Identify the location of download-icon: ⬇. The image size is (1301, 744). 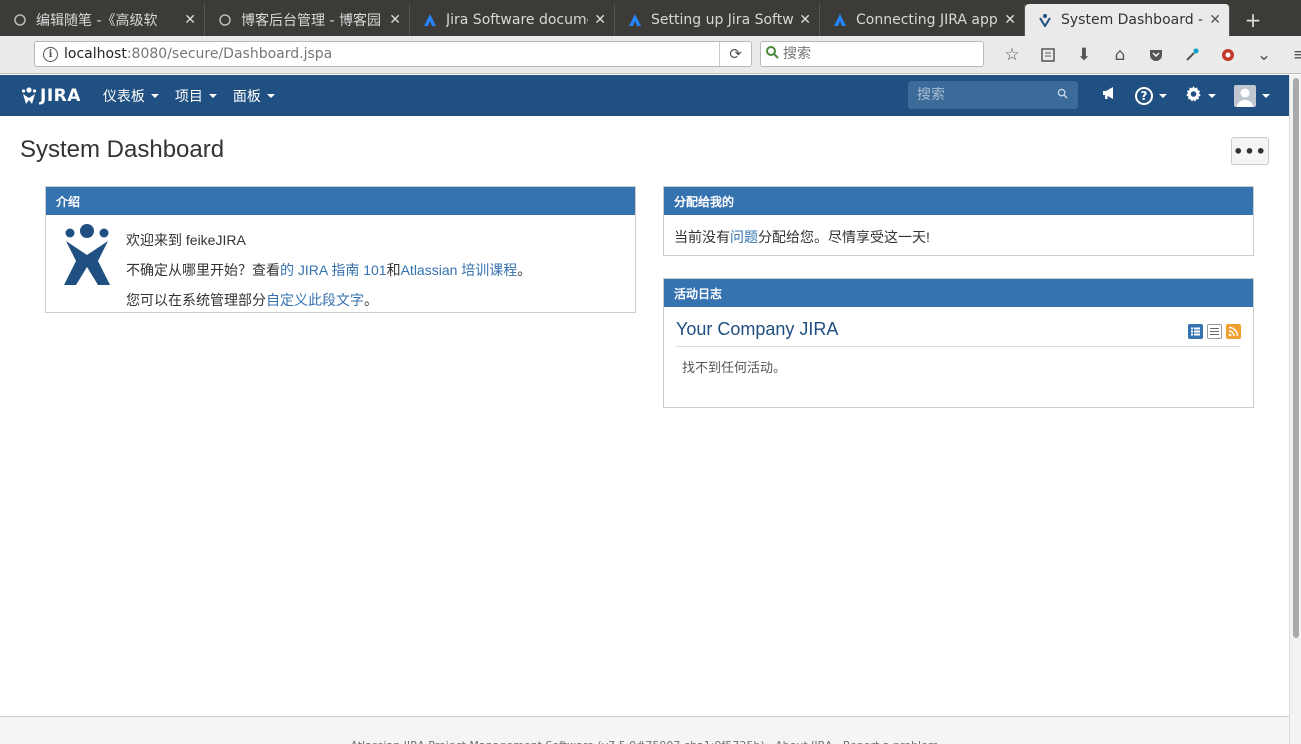
(1084, 55).